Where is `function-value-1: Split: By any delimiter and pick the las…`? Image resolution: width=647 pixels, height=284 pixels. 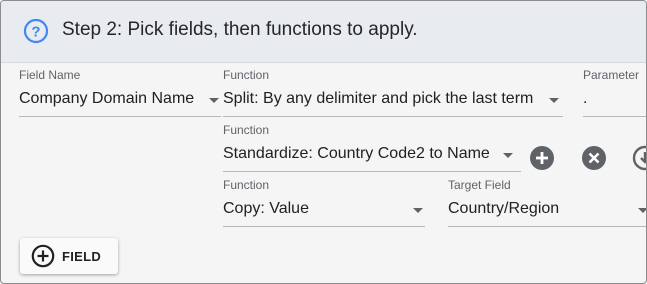
function-value-1: Split: By any delimiter and pick the las… is located at coordinates (378, 98).